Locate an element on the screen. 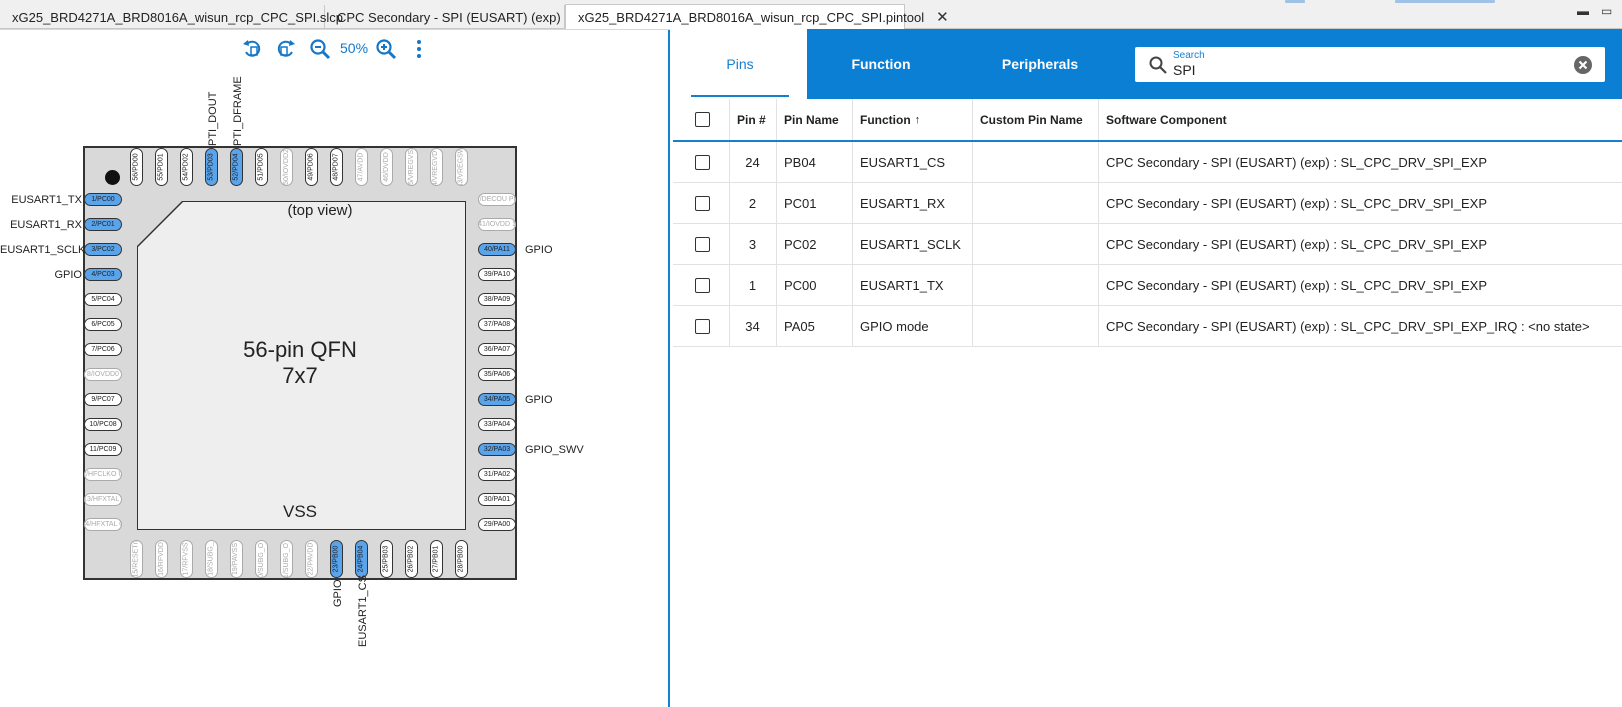  more-options-icon is located at coordinates (419, 49).